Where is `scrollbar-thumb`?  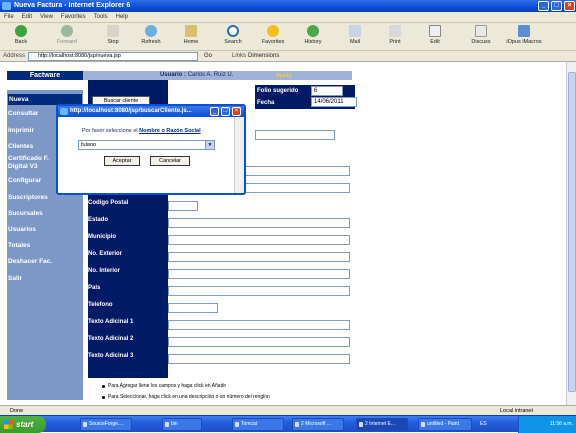
scrollbar-thumb is located at coordinates (572, 232).